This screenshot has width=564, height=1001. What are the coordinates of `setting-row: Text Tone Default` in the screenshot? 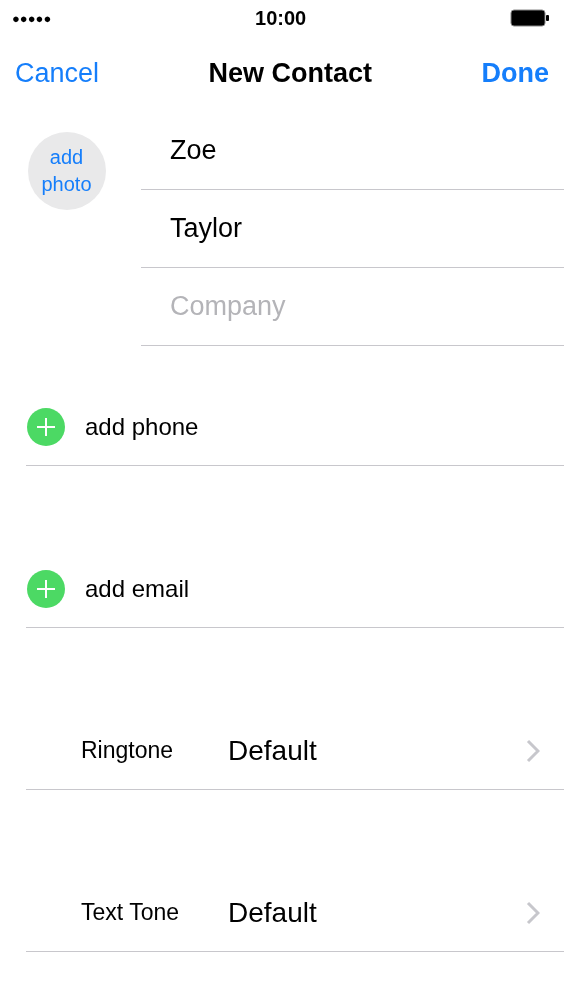 It's located at (295, 912).